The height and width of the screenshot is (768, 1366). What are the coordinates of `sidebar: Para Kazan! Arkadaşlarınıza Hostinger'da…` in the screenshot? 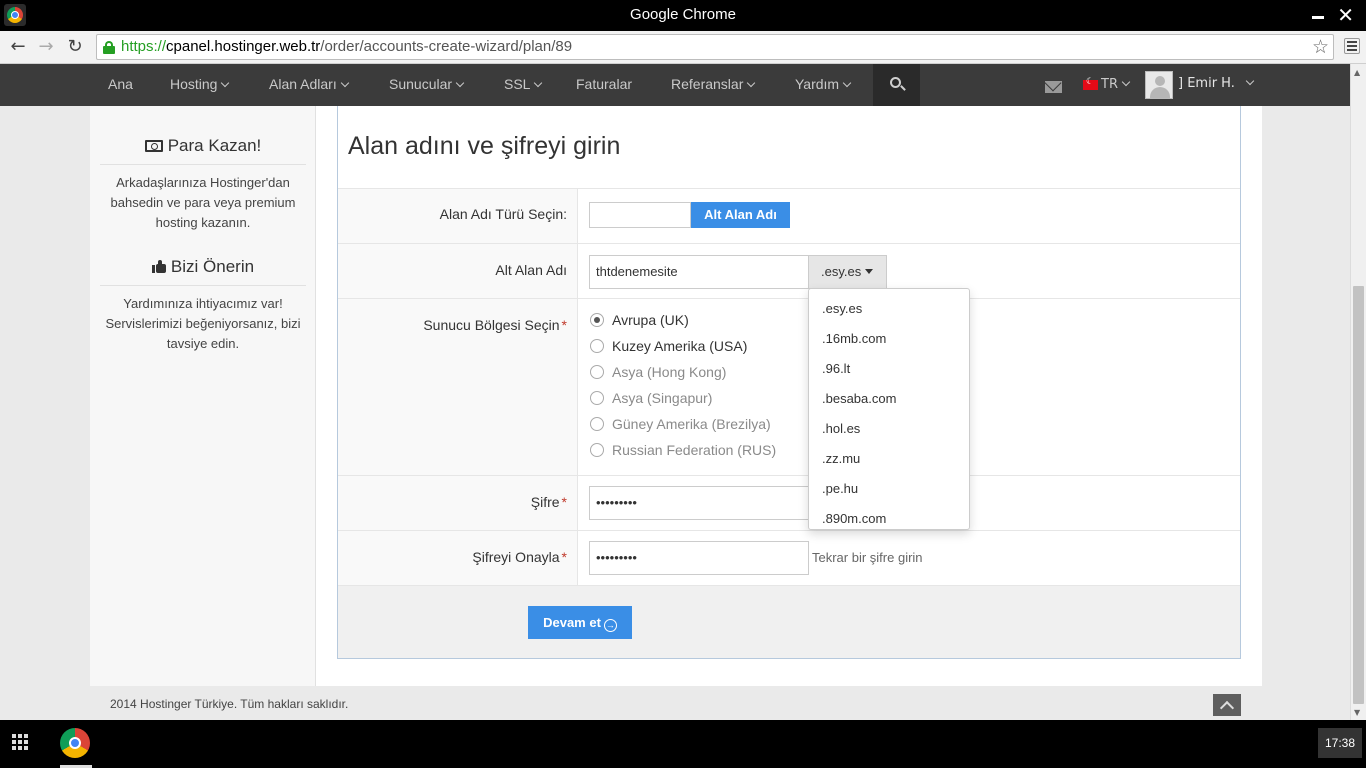 It's located at (203, 396).